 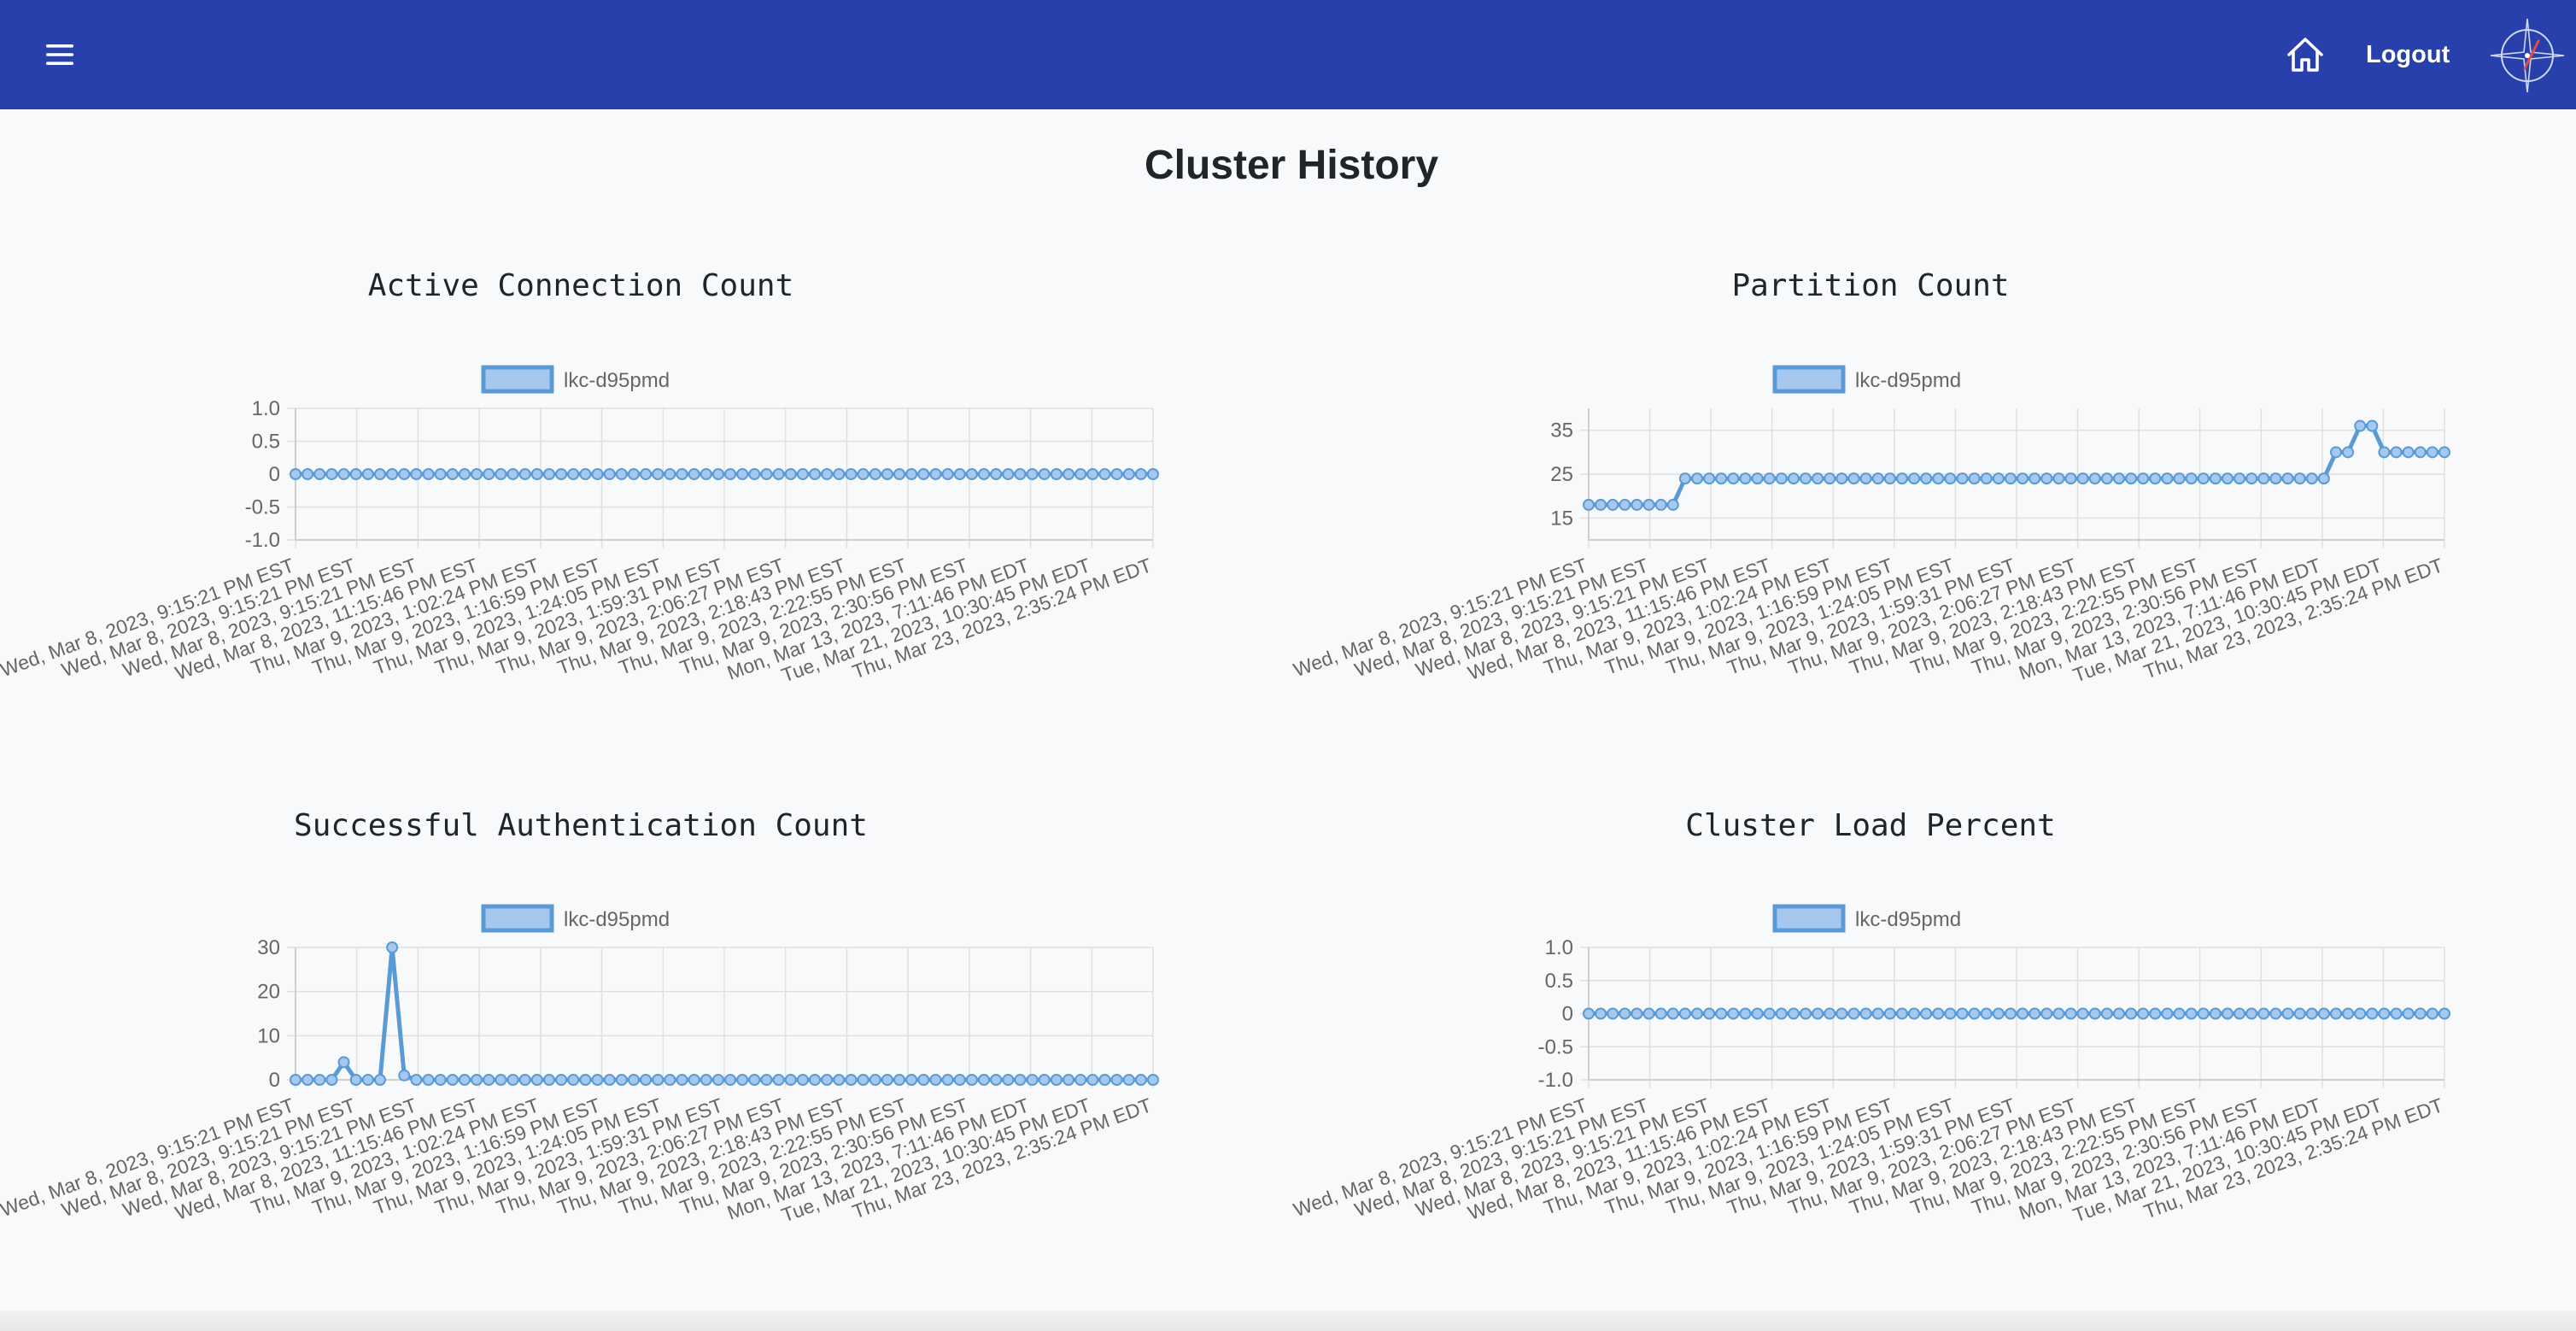 I want to click on y-tick-label: 0.5, so click(x=1559, y=981).